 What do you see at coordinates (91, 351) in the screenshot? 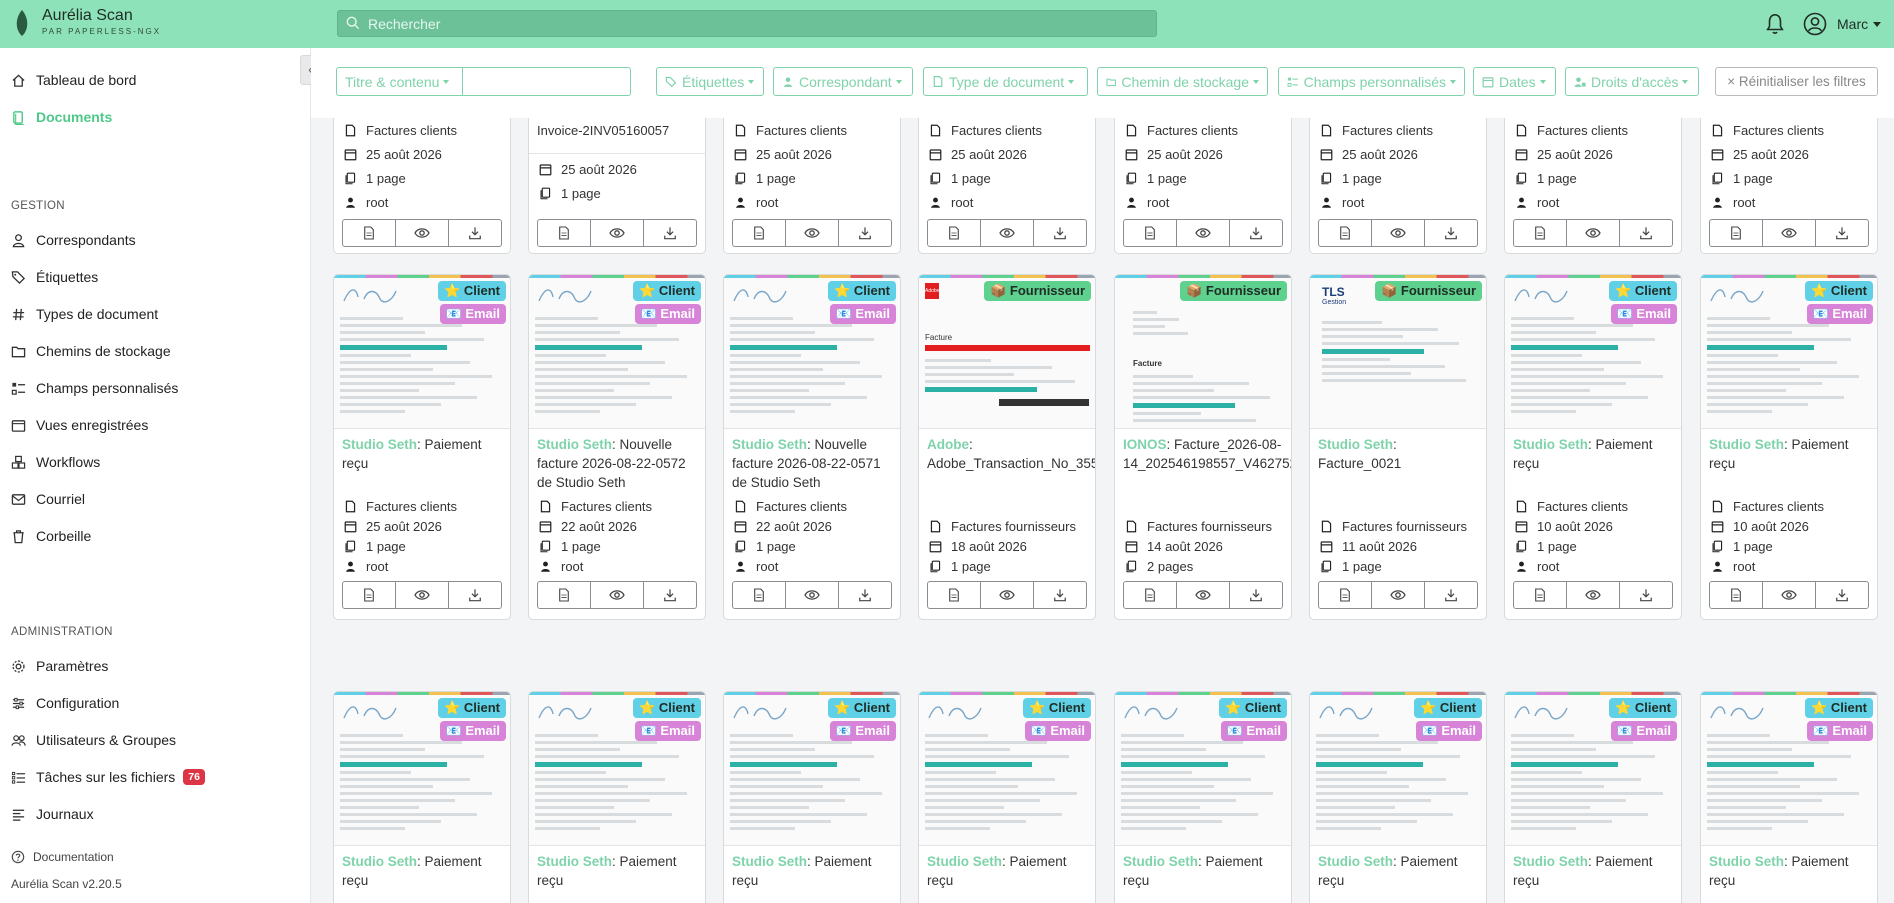
I see `sidebar-item-storage-paths: Chemins de stockage` at bounding box center [91, 351].